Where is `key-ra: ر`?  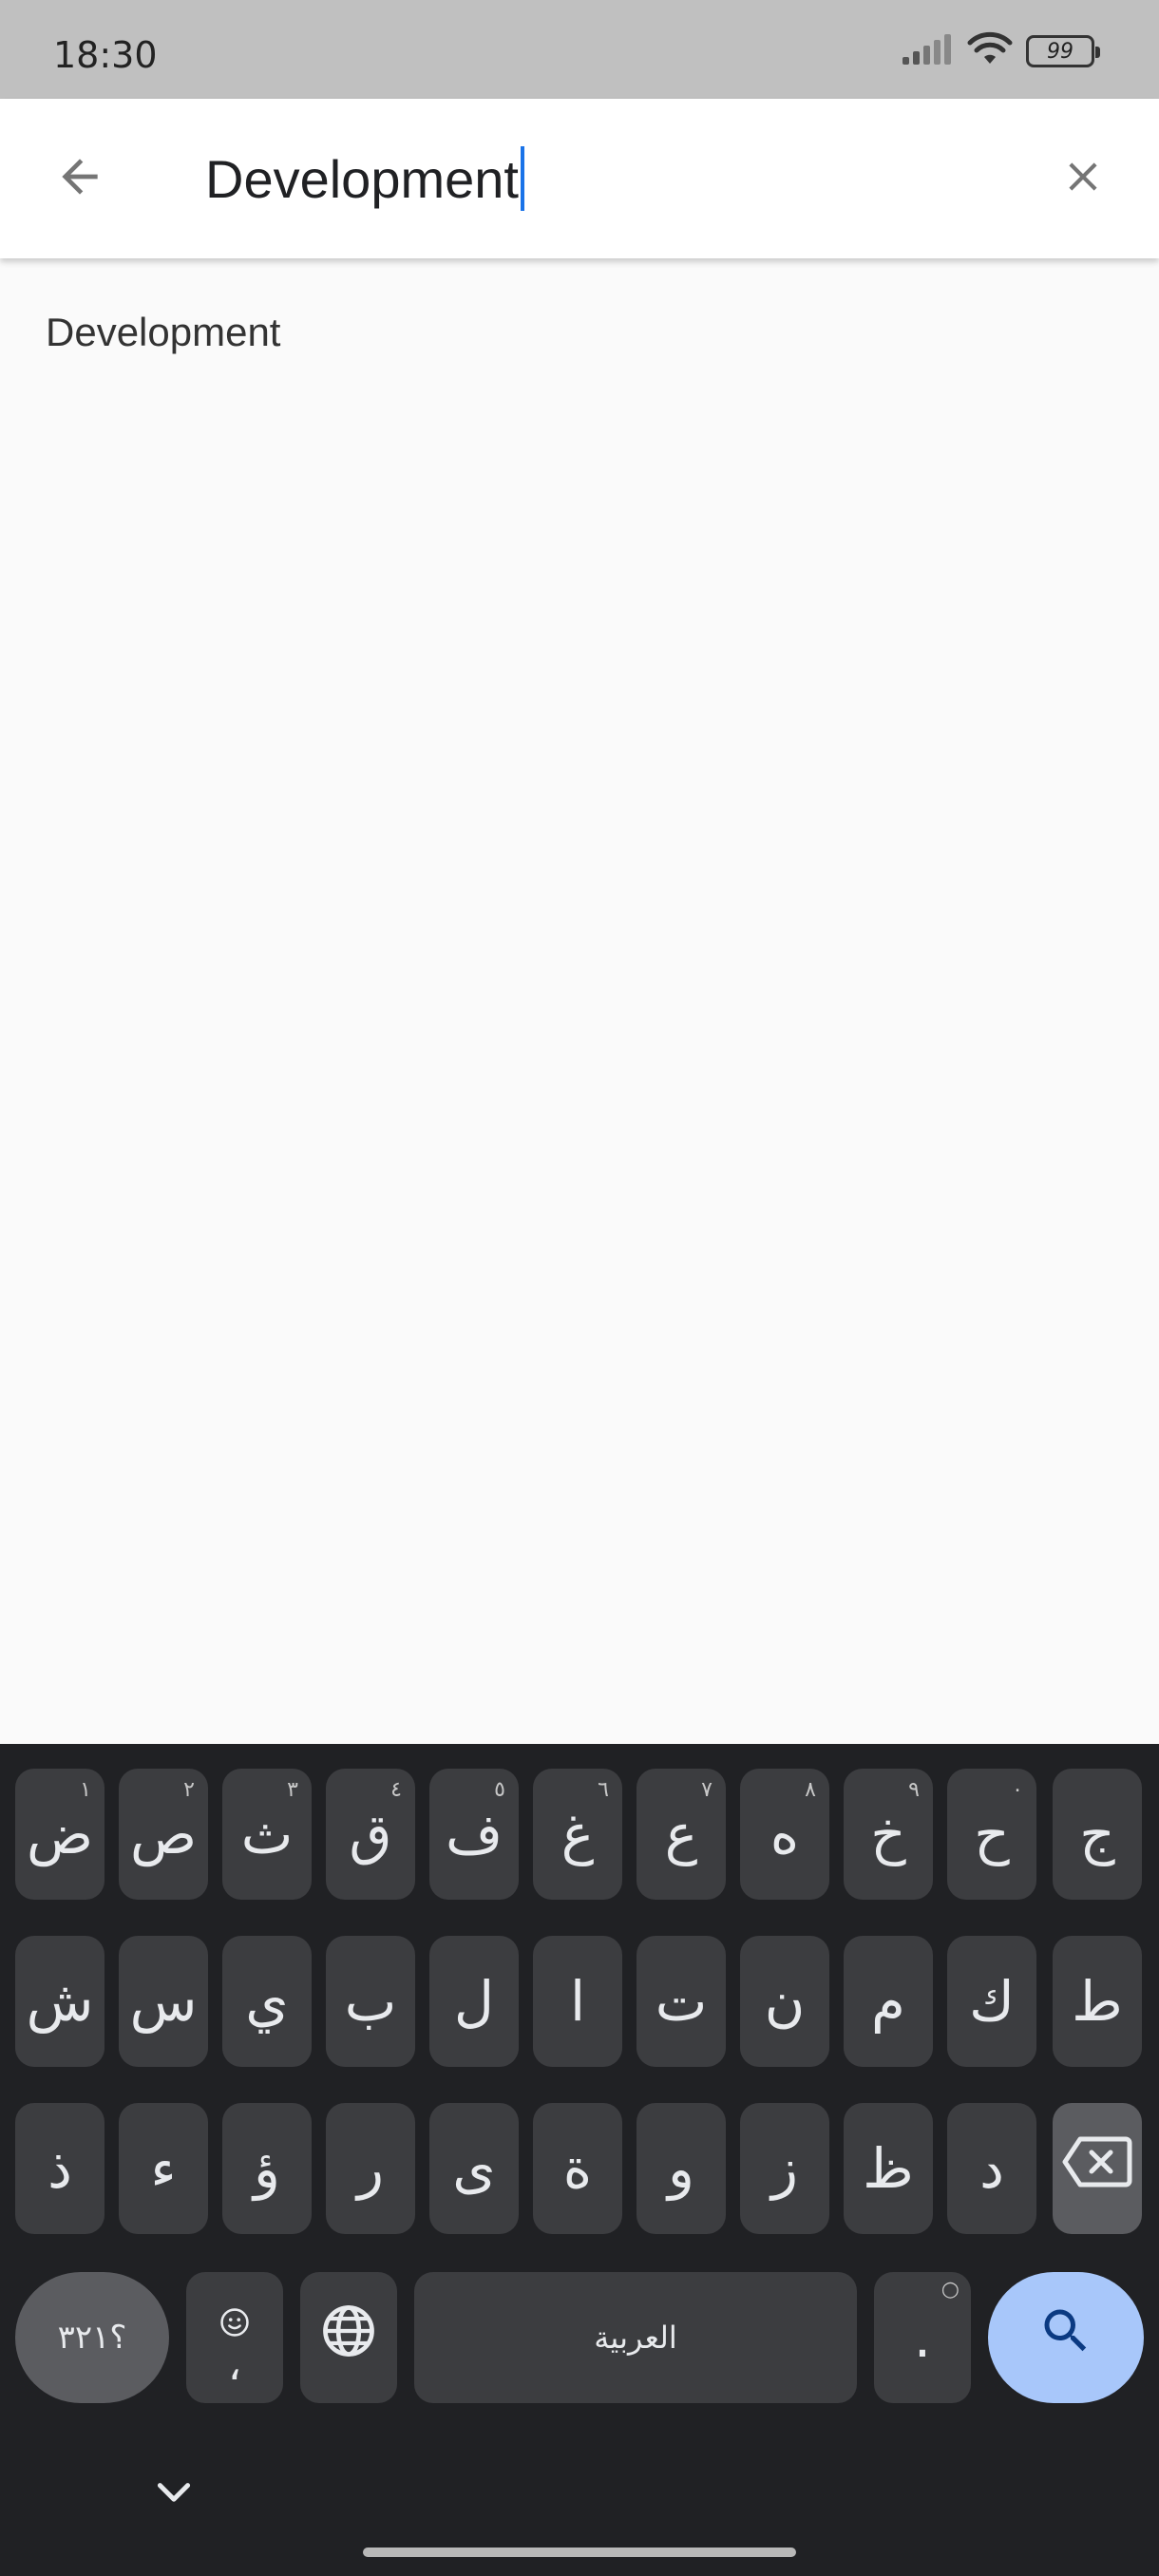 key-ra: ر is located at coordinates (370, 2168).